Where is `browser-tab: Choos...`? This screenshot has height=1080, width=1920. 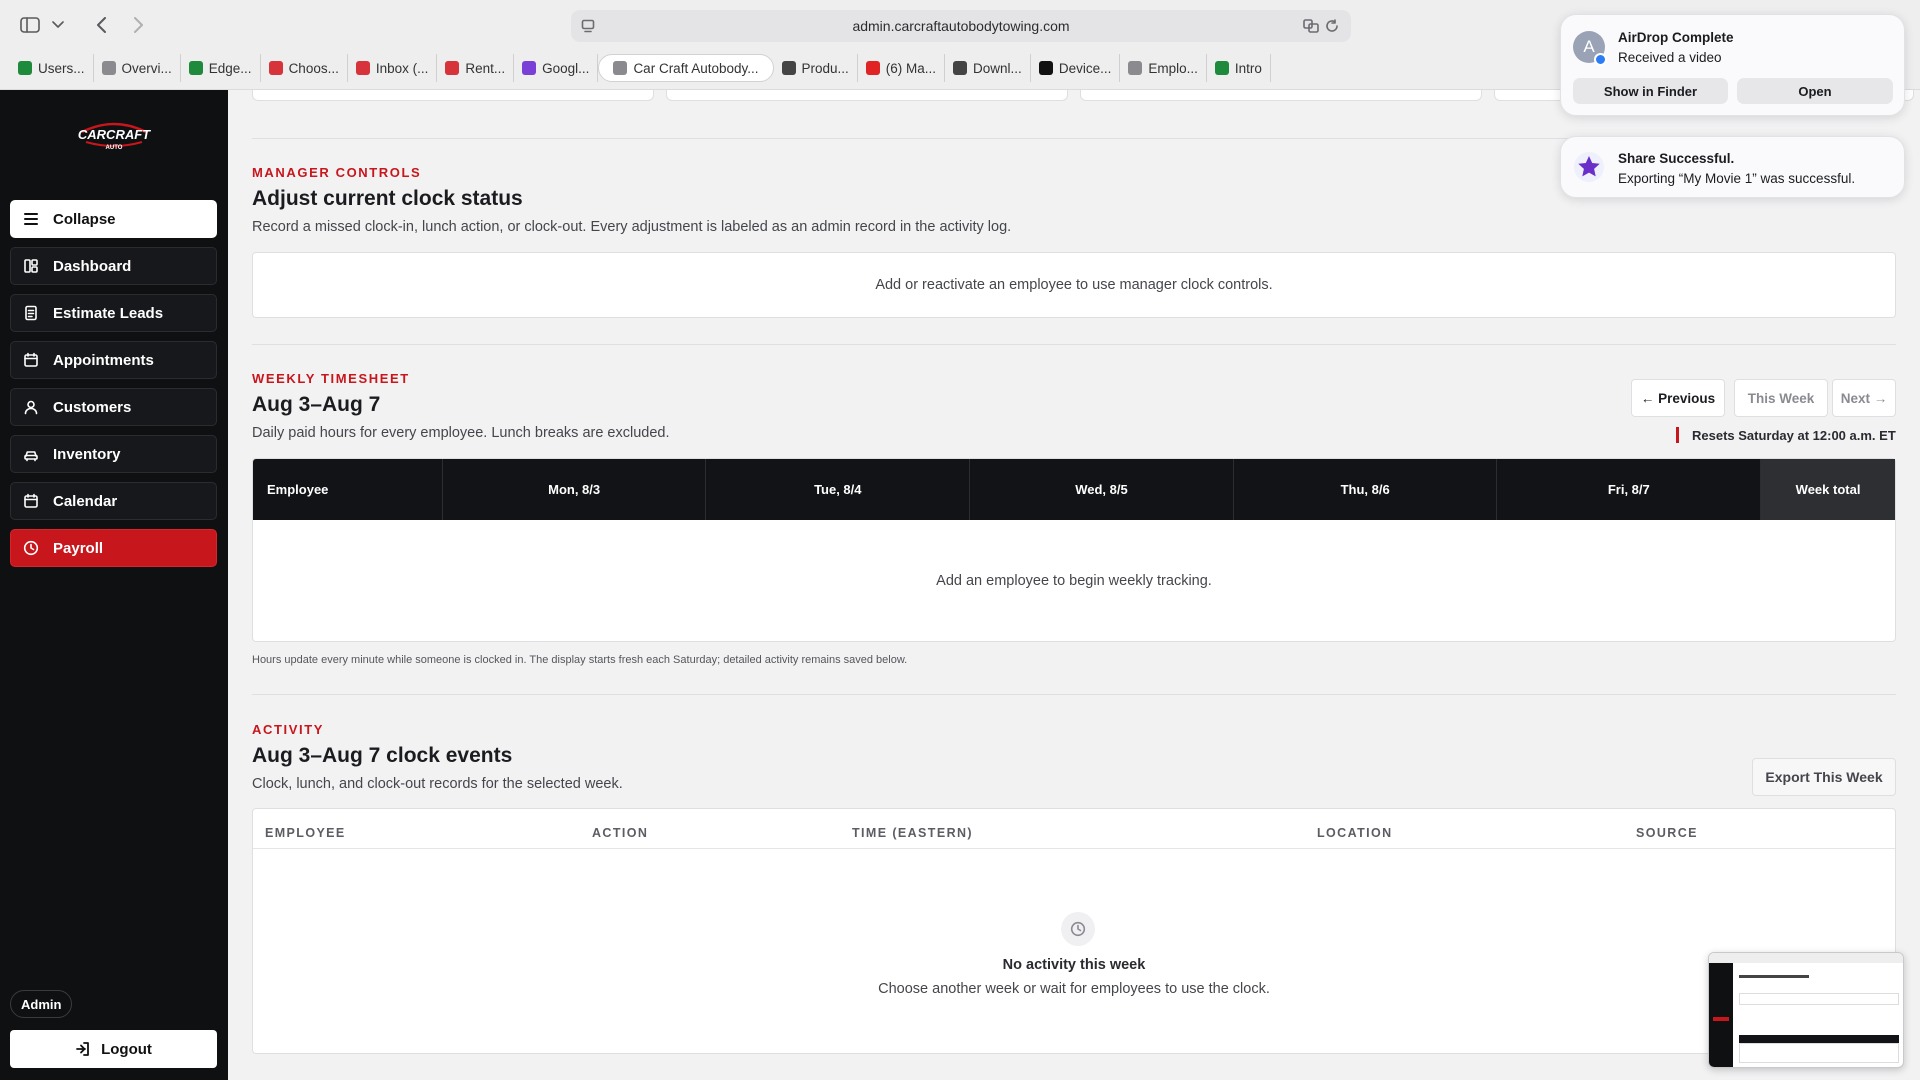
browser-tab: Choos... is located at coordinates (304, 68).